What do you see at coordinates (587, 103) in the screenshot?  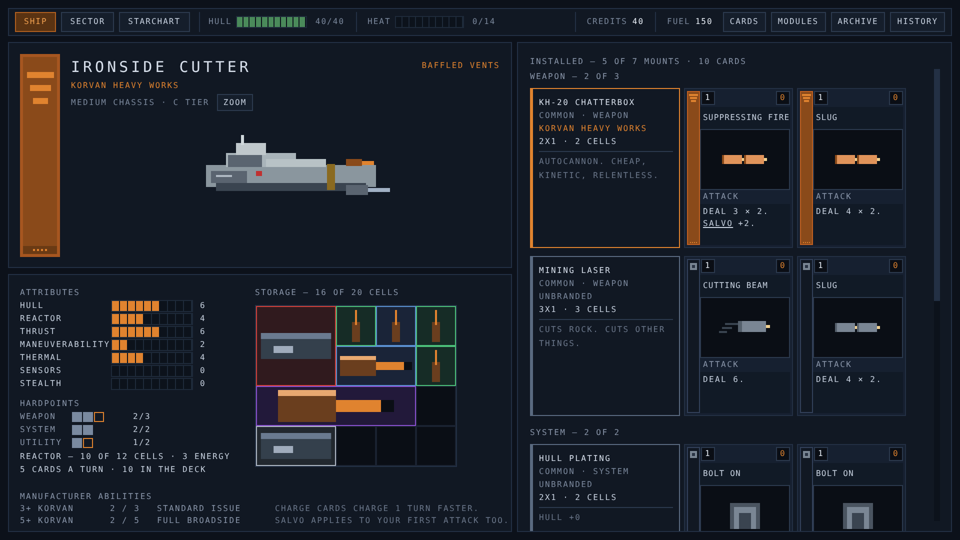 I see `module-name: KH-20 CHATTERBOX` at bounding box center [587, 103].